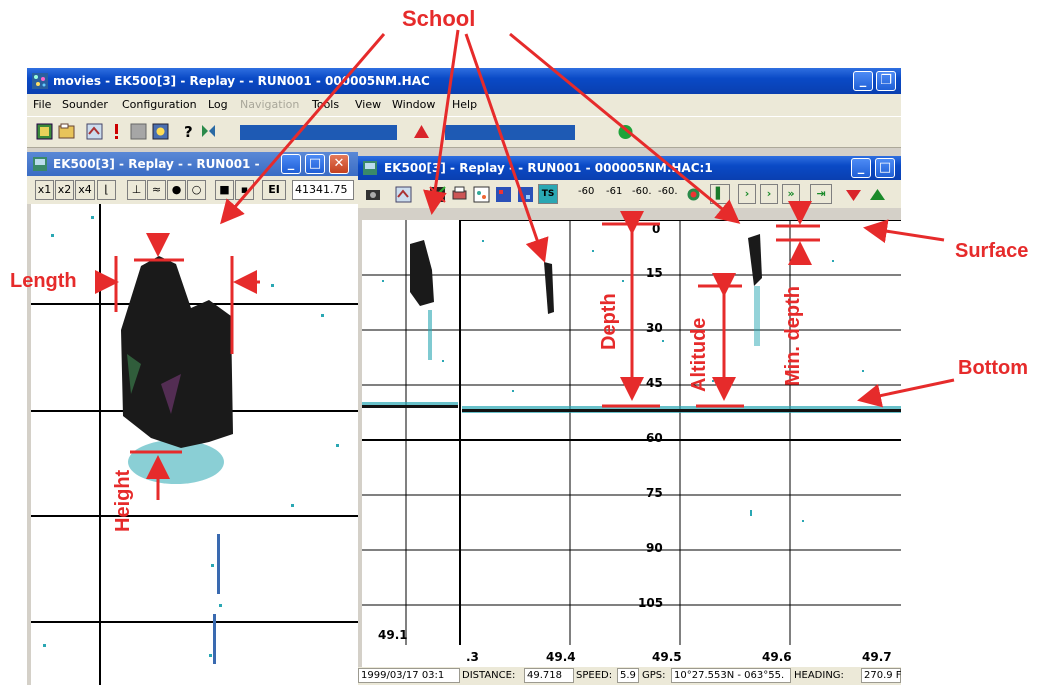  I want to click on record-icon, so click(693, 194).